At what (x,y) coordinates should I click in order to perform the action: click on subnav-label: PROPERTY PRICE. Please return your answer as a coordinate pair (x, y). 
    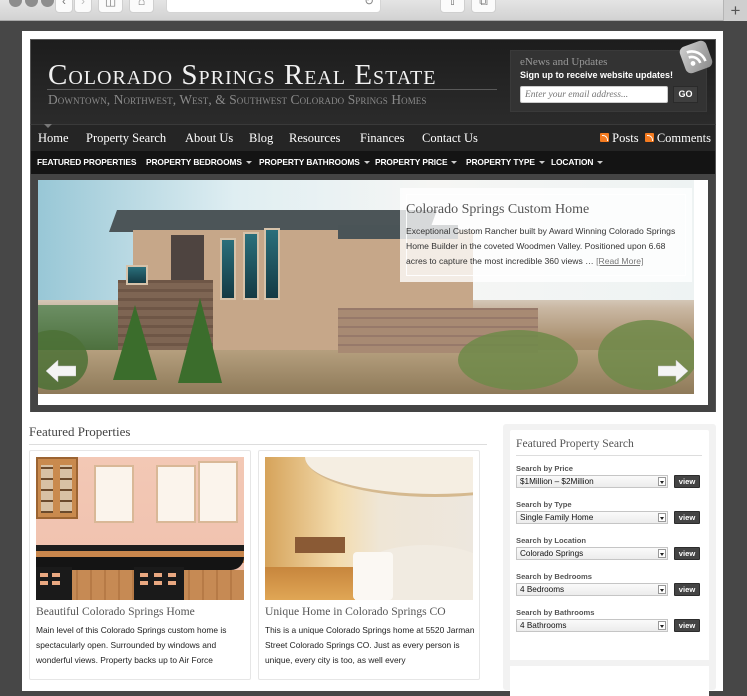
    Looking at the image, I should click on (411, 162).